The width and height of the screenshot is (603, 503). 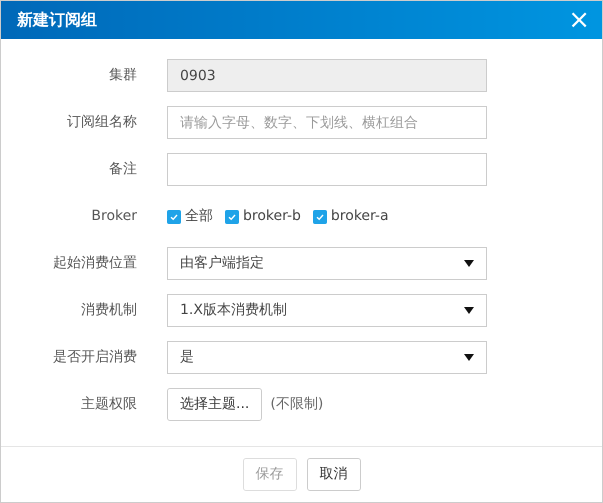 I want to click on field-label: Broker, so click(x=113, y=216).